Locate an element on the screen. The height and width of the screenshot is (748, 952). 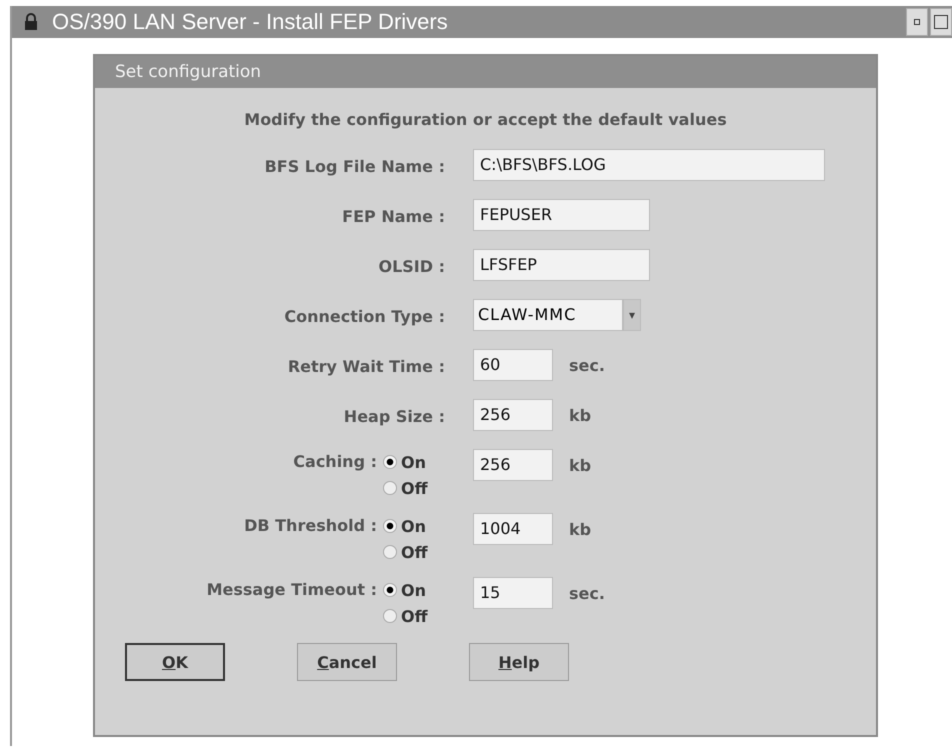
field-label: Connection Type : is located at coordinates (364, 316).